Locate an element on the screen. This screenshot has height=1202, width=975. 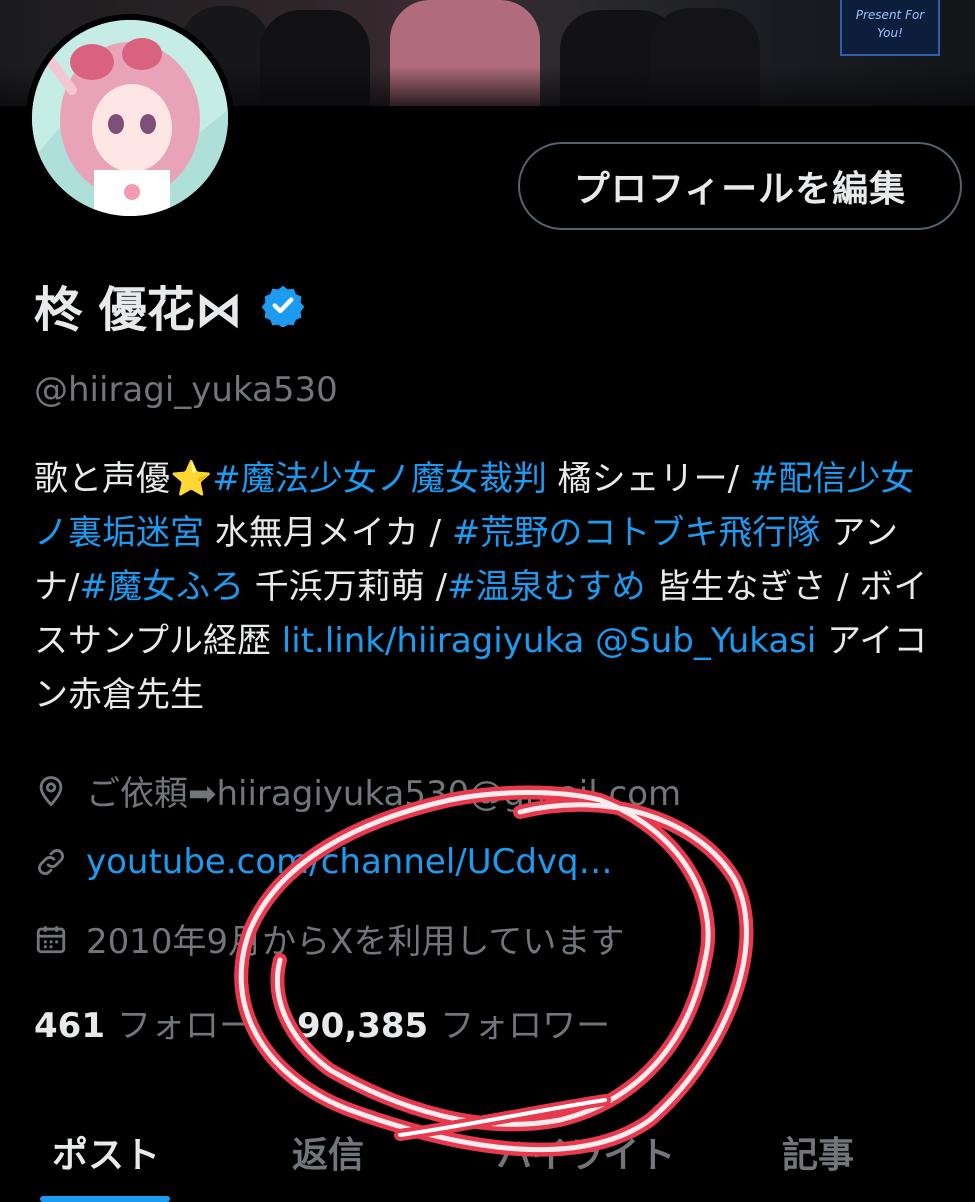
tab-replies: 返信 is located at coordinates (328, 1152).